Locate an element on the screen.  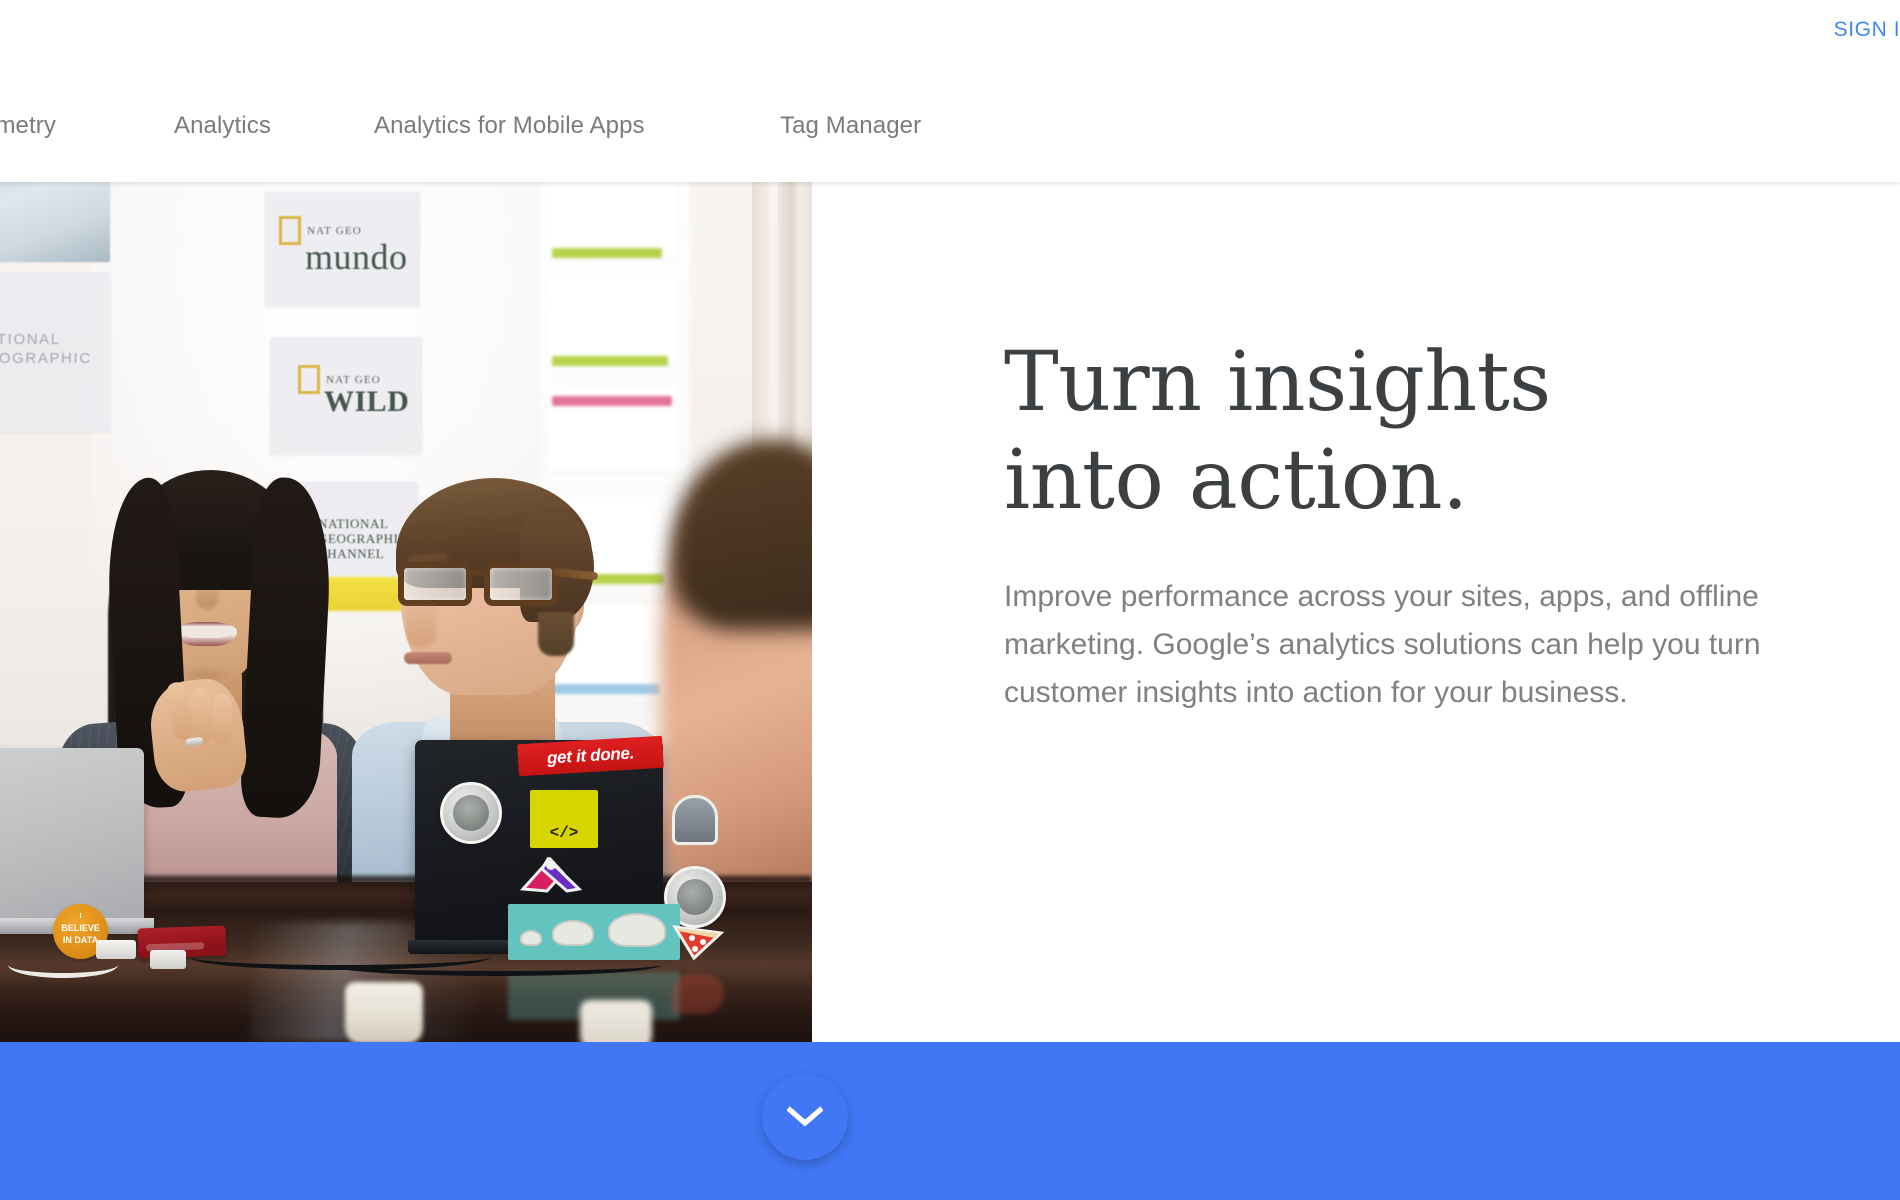
sticker-chevron-arrow is located at coordinates (551, 874).